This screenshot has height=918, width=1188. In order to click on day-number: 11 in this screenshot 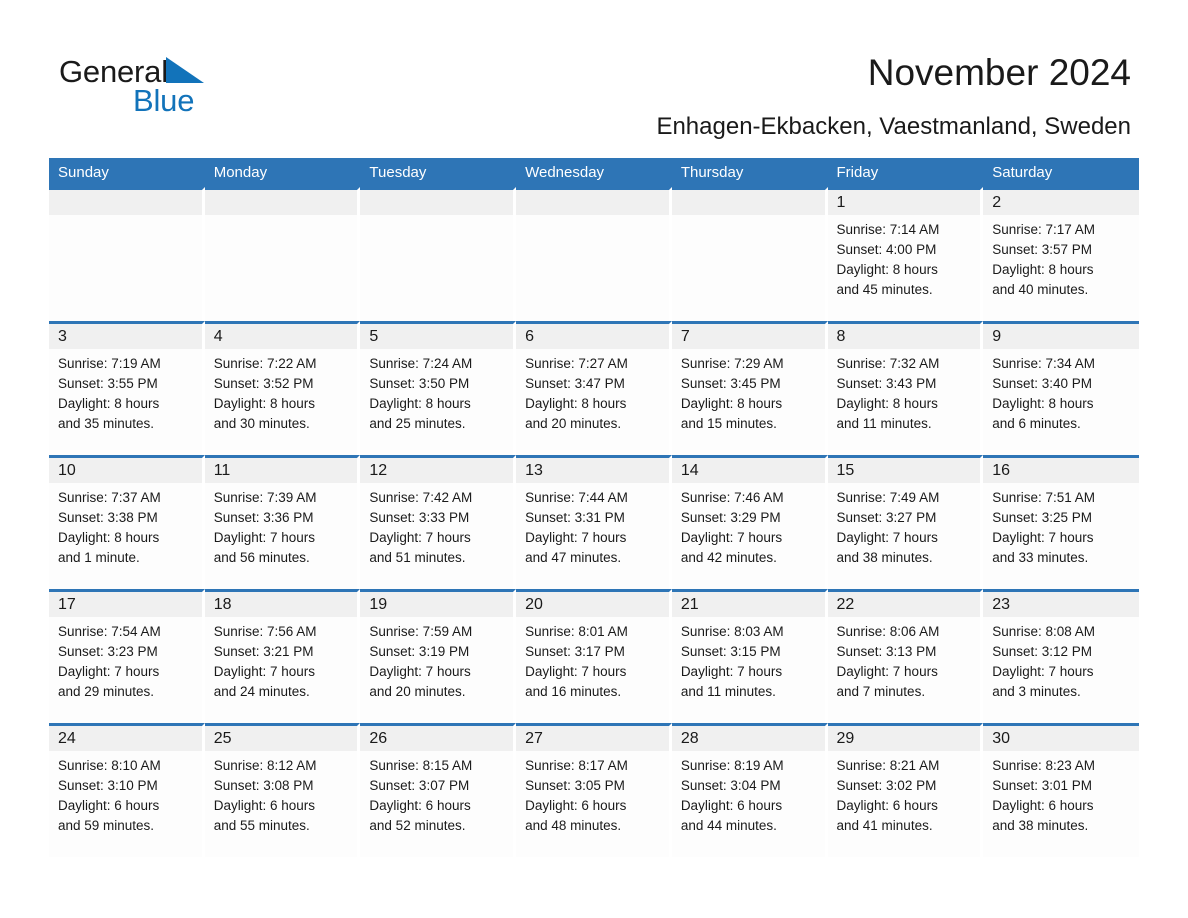, I will do `click(222, 470)`.